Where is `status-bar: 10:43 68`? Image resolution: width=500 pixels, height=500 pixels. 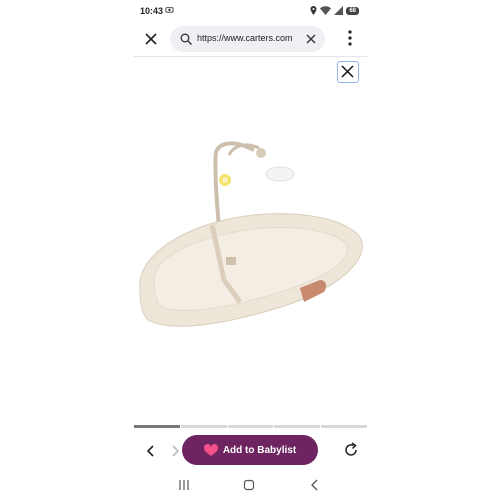 status-bar: 10:43 68 is located at coordinates (250, 11).